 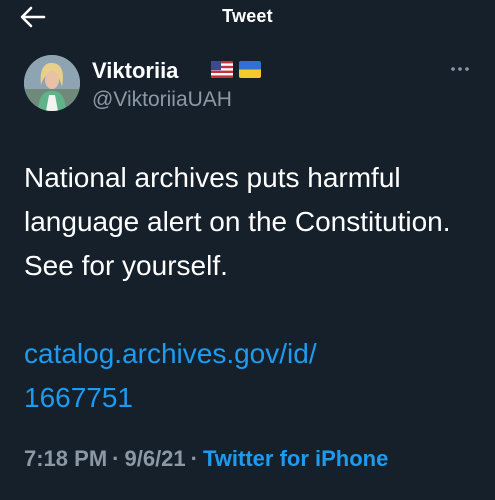 I want to click on more-options-button, so click(x=460, y=69).